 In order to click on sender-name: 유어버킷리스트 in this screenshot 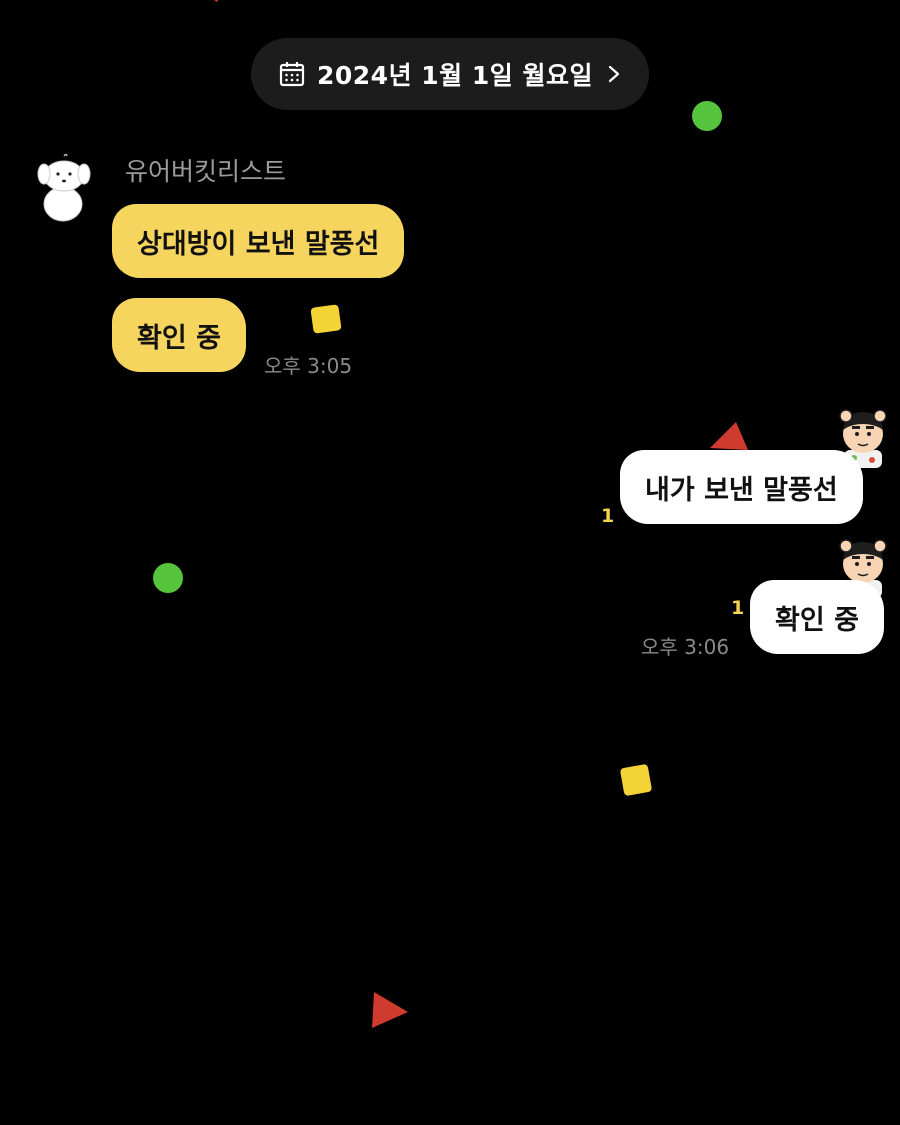, I will do `click(206, 171)`.